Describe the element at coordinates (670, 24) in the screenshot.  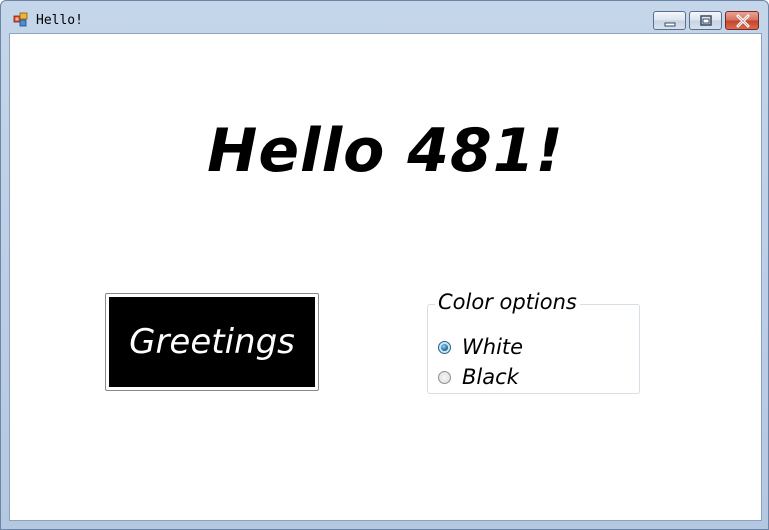
I see `minimize-icon` at that location.